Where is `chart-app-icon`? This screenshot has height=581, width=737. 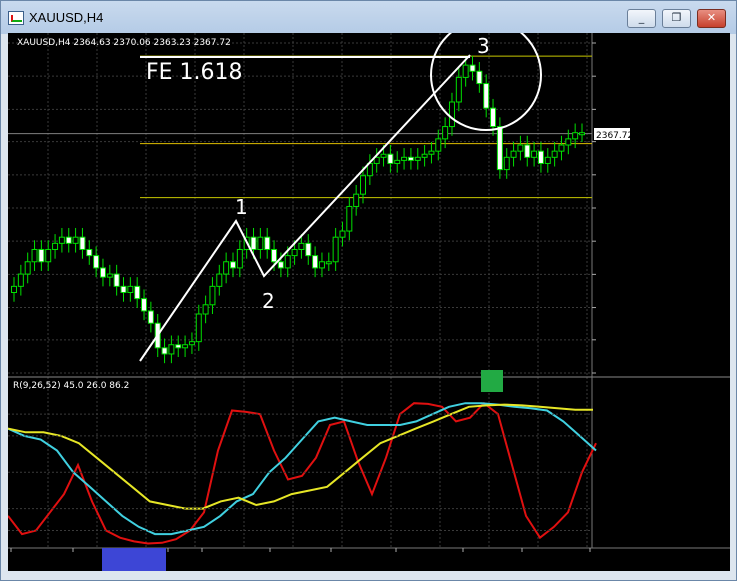
chart-app-icon is located at coordinates (16, 18).